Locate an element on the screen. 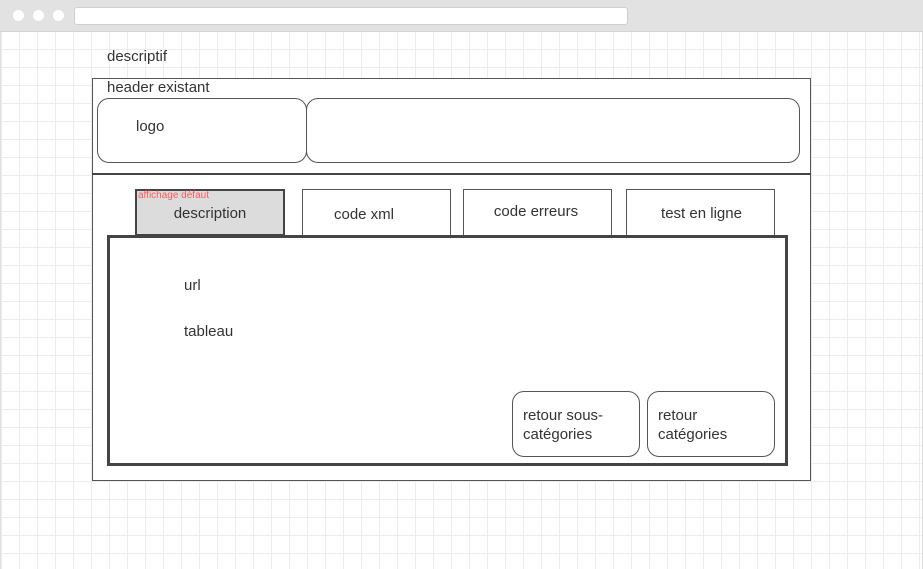 The image size is (923, 569). header-divider is located at coordinates (451, 174).